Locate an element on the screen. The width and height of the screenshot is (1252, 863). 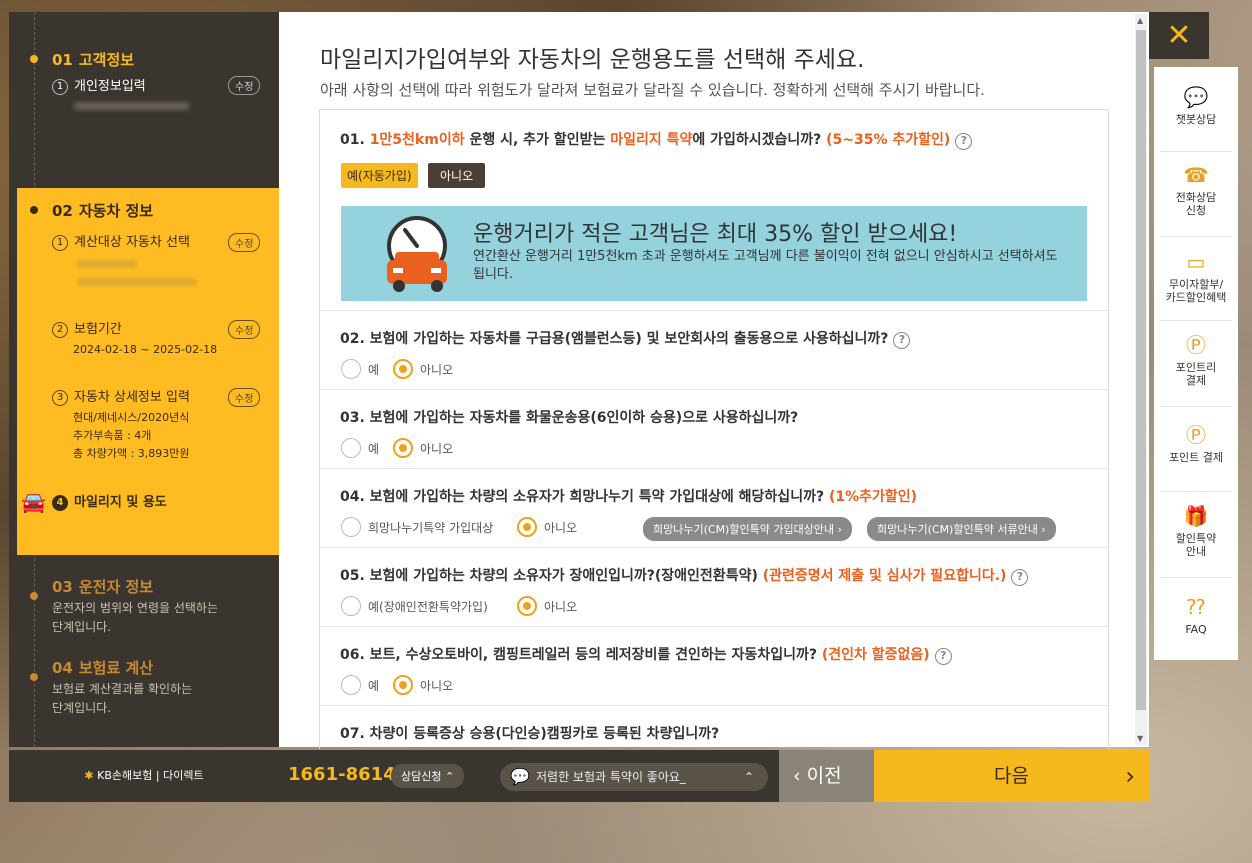
phone-number: 1661-8614 is located at coordinates (342, 774).